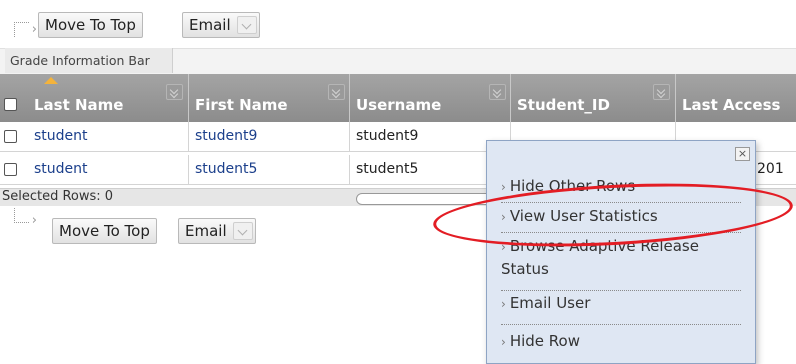 The height and width of the screenshot is (364, 796). What do you see at coordinates (621, 341) in the screenshot?
I see `menu-item-hide-row: › Hide Row` at bounding box center [621, 341].